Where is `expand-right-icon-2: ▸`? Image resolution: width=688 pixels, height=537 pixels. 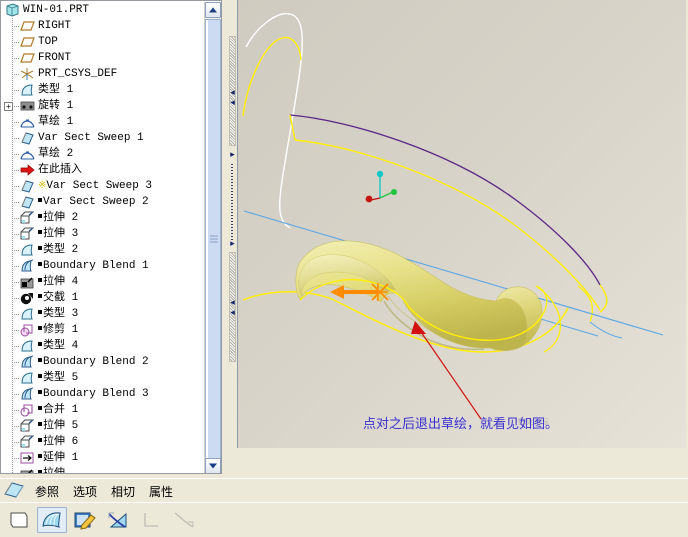
expand-right-icon-2: ▸ is located at coordinates (232, 243).